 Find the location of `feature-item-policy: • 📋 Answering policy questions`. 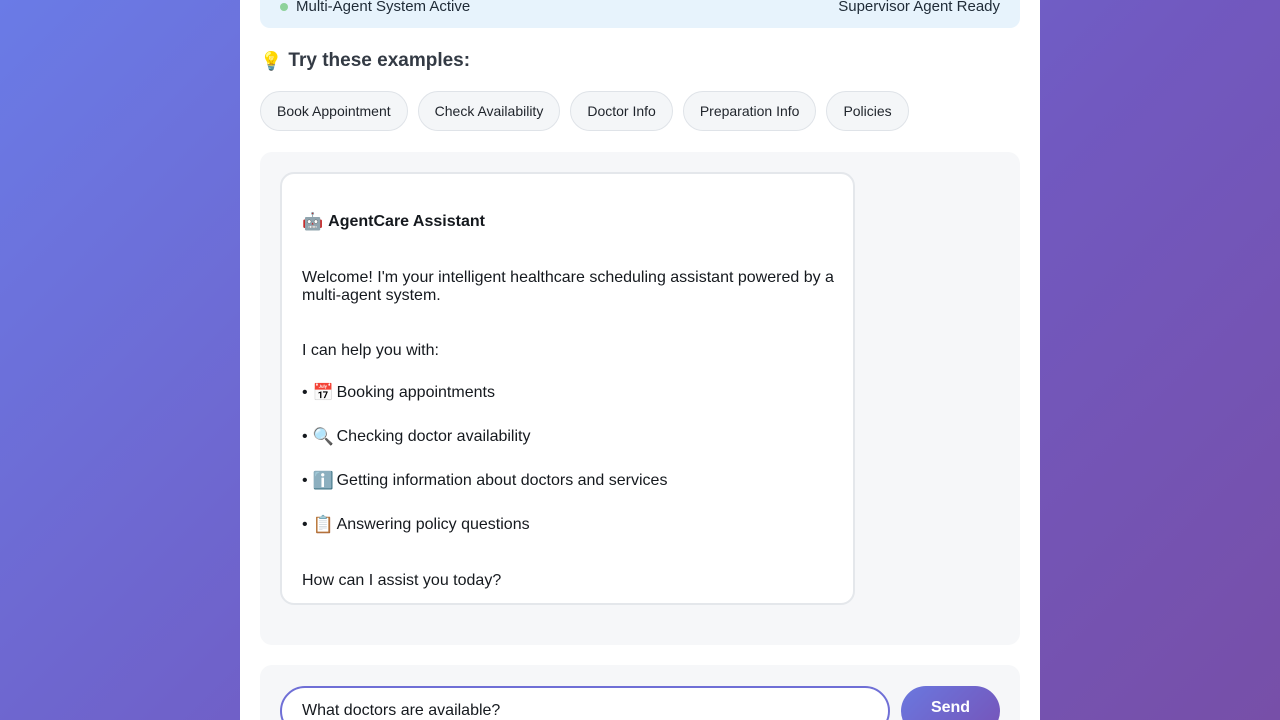

feature-item-policy: • 📋 Answering policy questions is located at coordinates (416, 525).